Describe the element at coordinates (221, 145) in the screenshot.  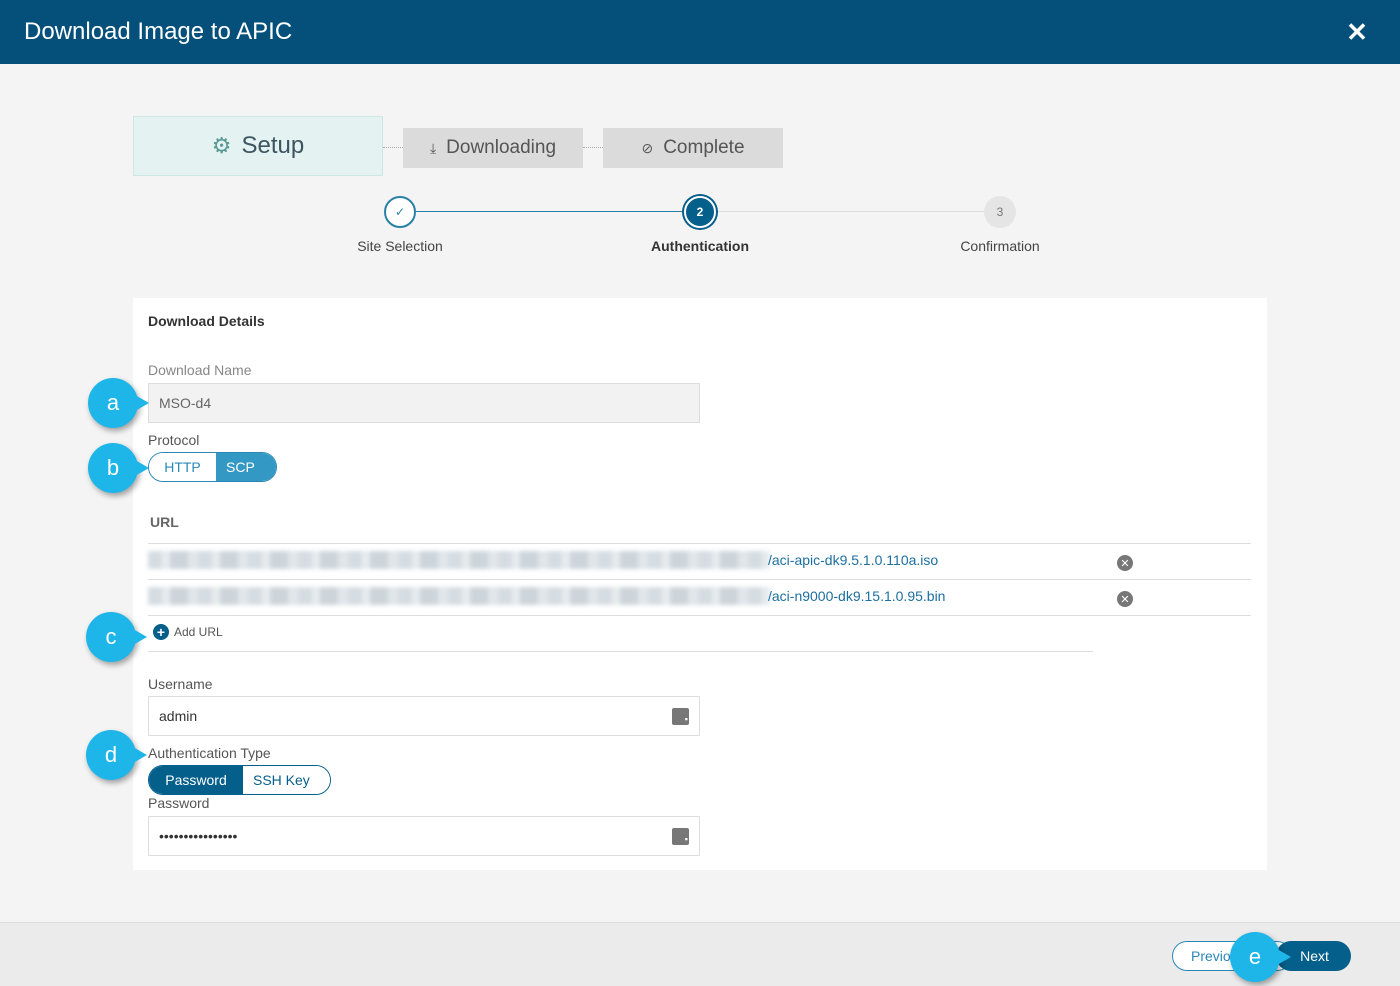
I see `gear-icon: ⚙` at that location.